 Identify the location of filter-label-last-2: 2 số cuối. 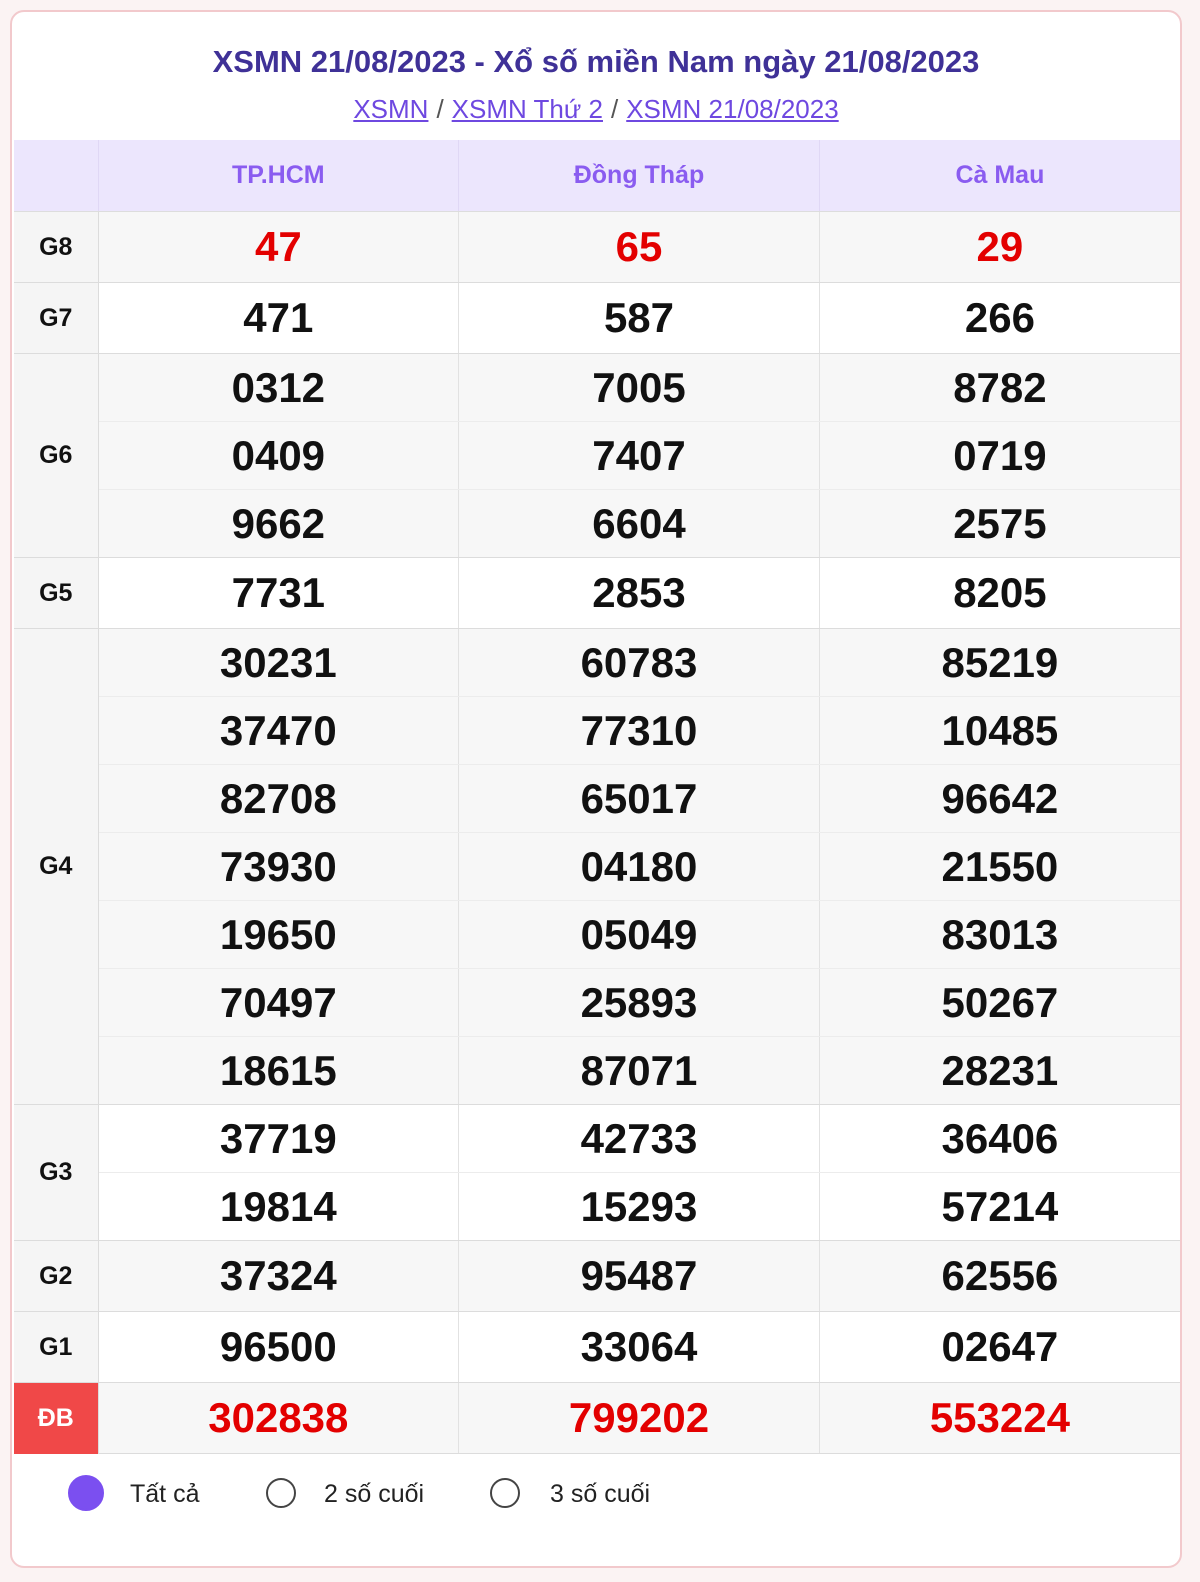
(374, 1494).